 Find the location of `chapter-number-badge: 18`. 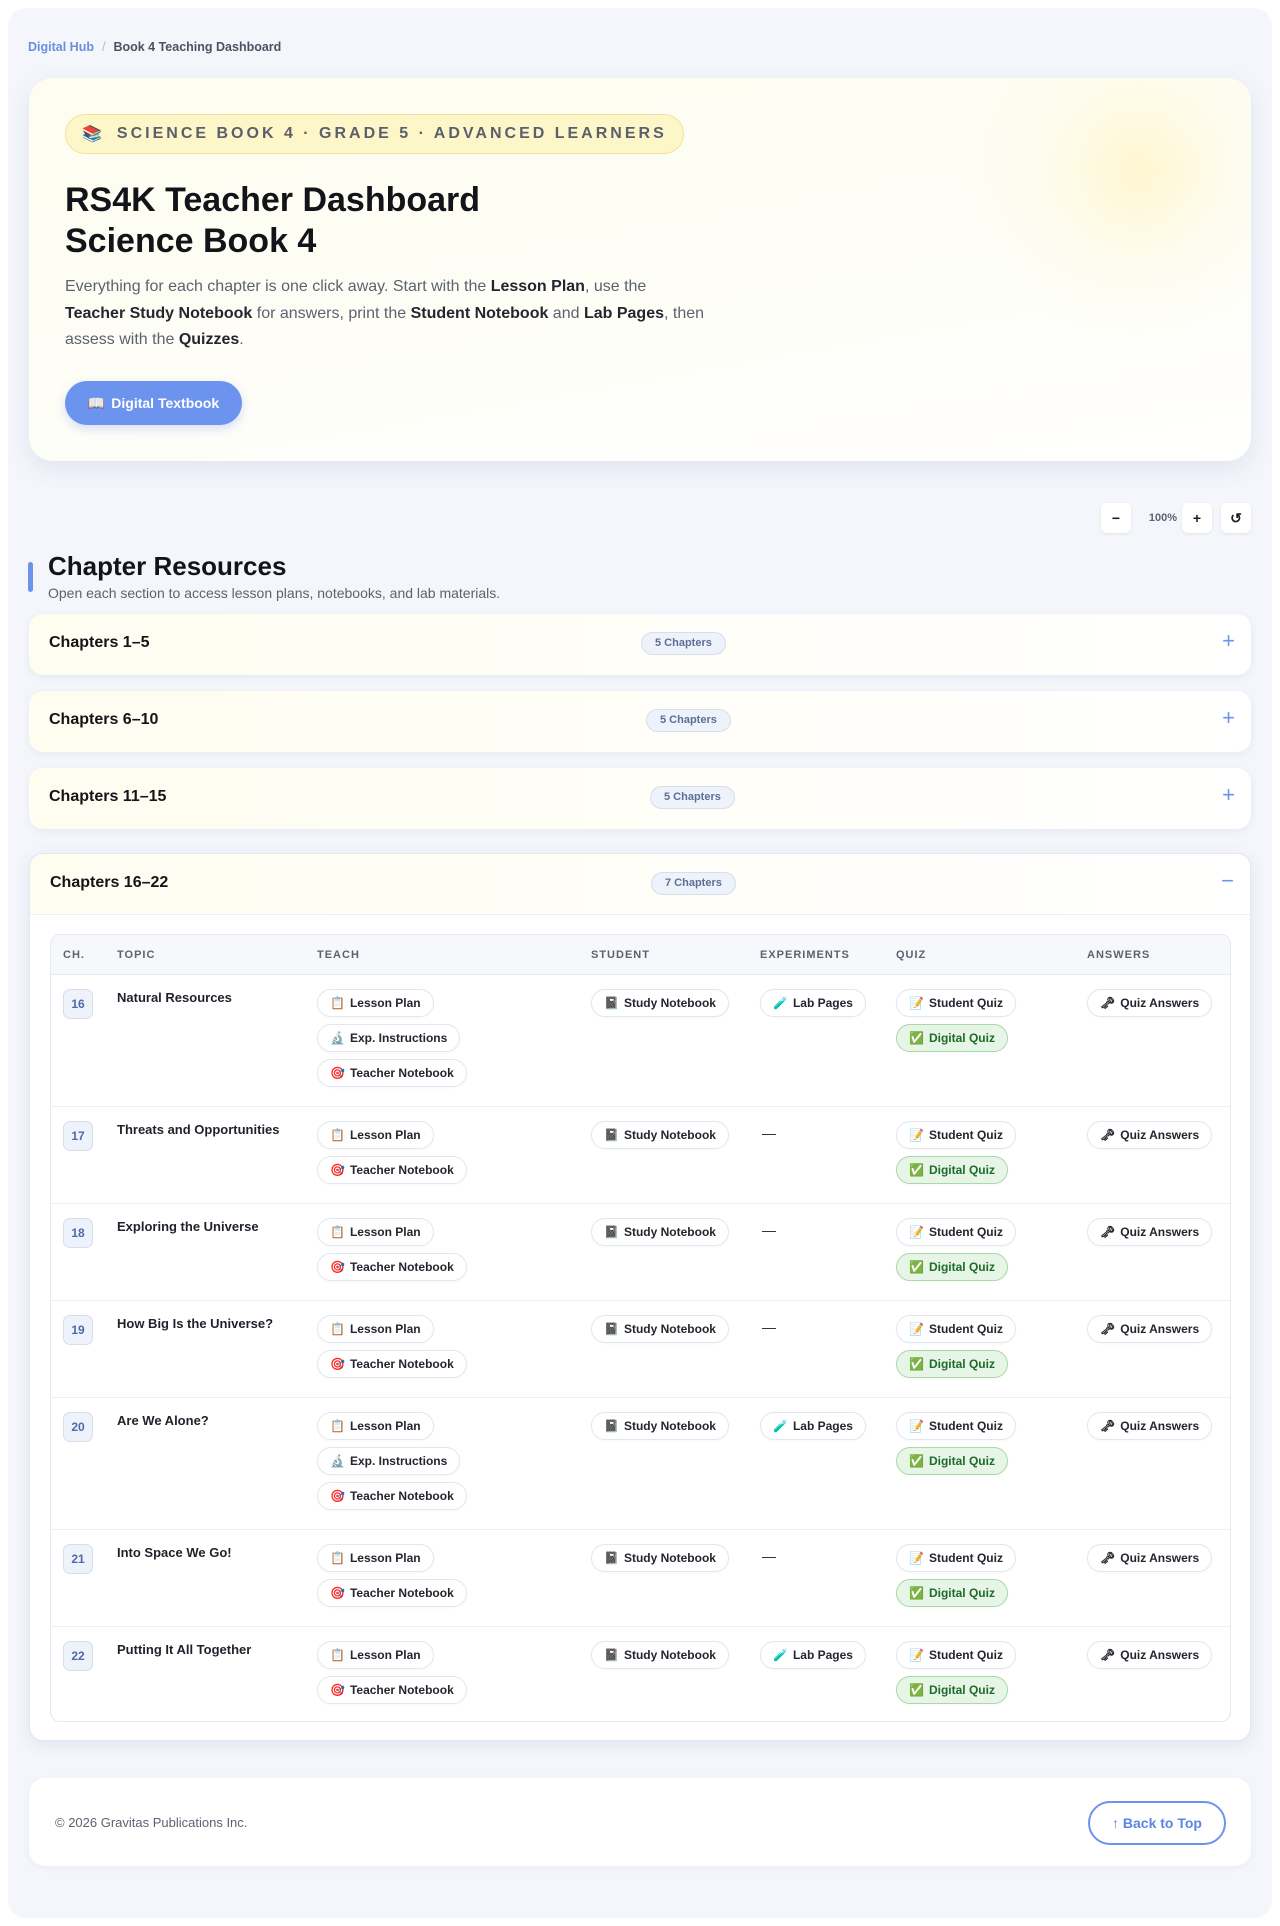

chapter-number-badge: 18 is located at coordinates (78, 1233).